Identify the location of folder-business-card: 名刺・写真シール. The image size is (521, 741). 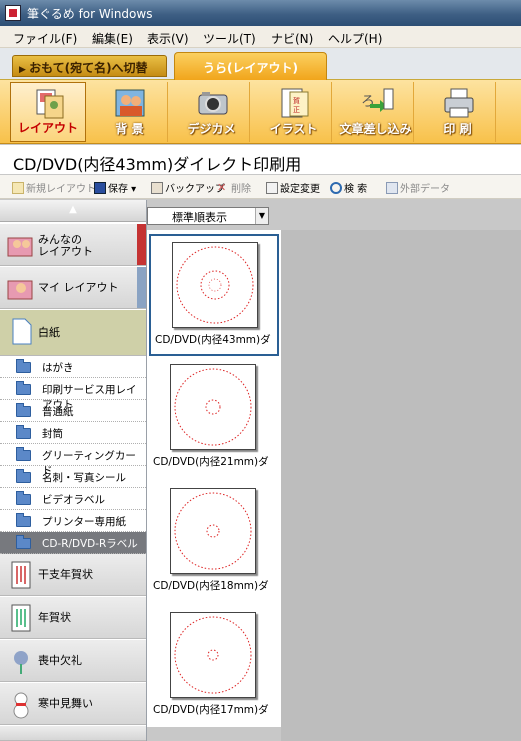
(73, 477).